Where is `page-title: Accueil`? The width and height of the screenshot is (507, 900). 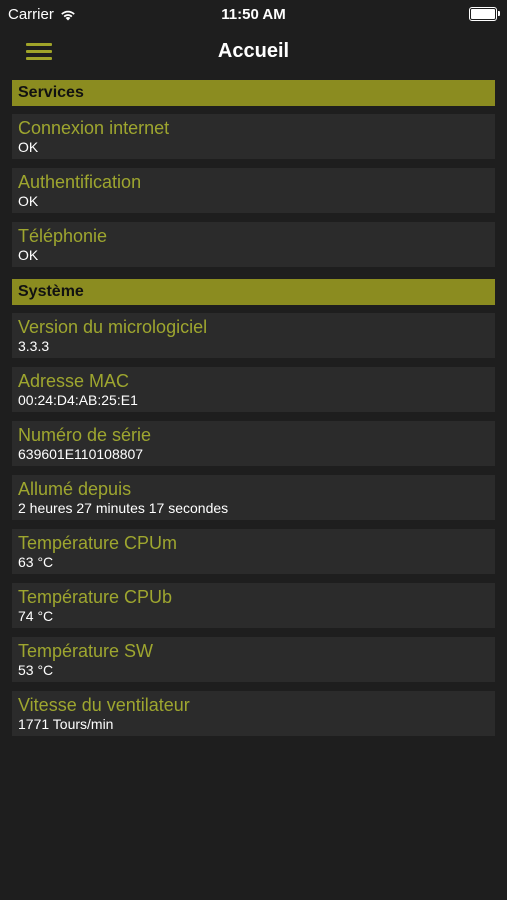
page-title: Accueil is located at coordinates (253, 51).